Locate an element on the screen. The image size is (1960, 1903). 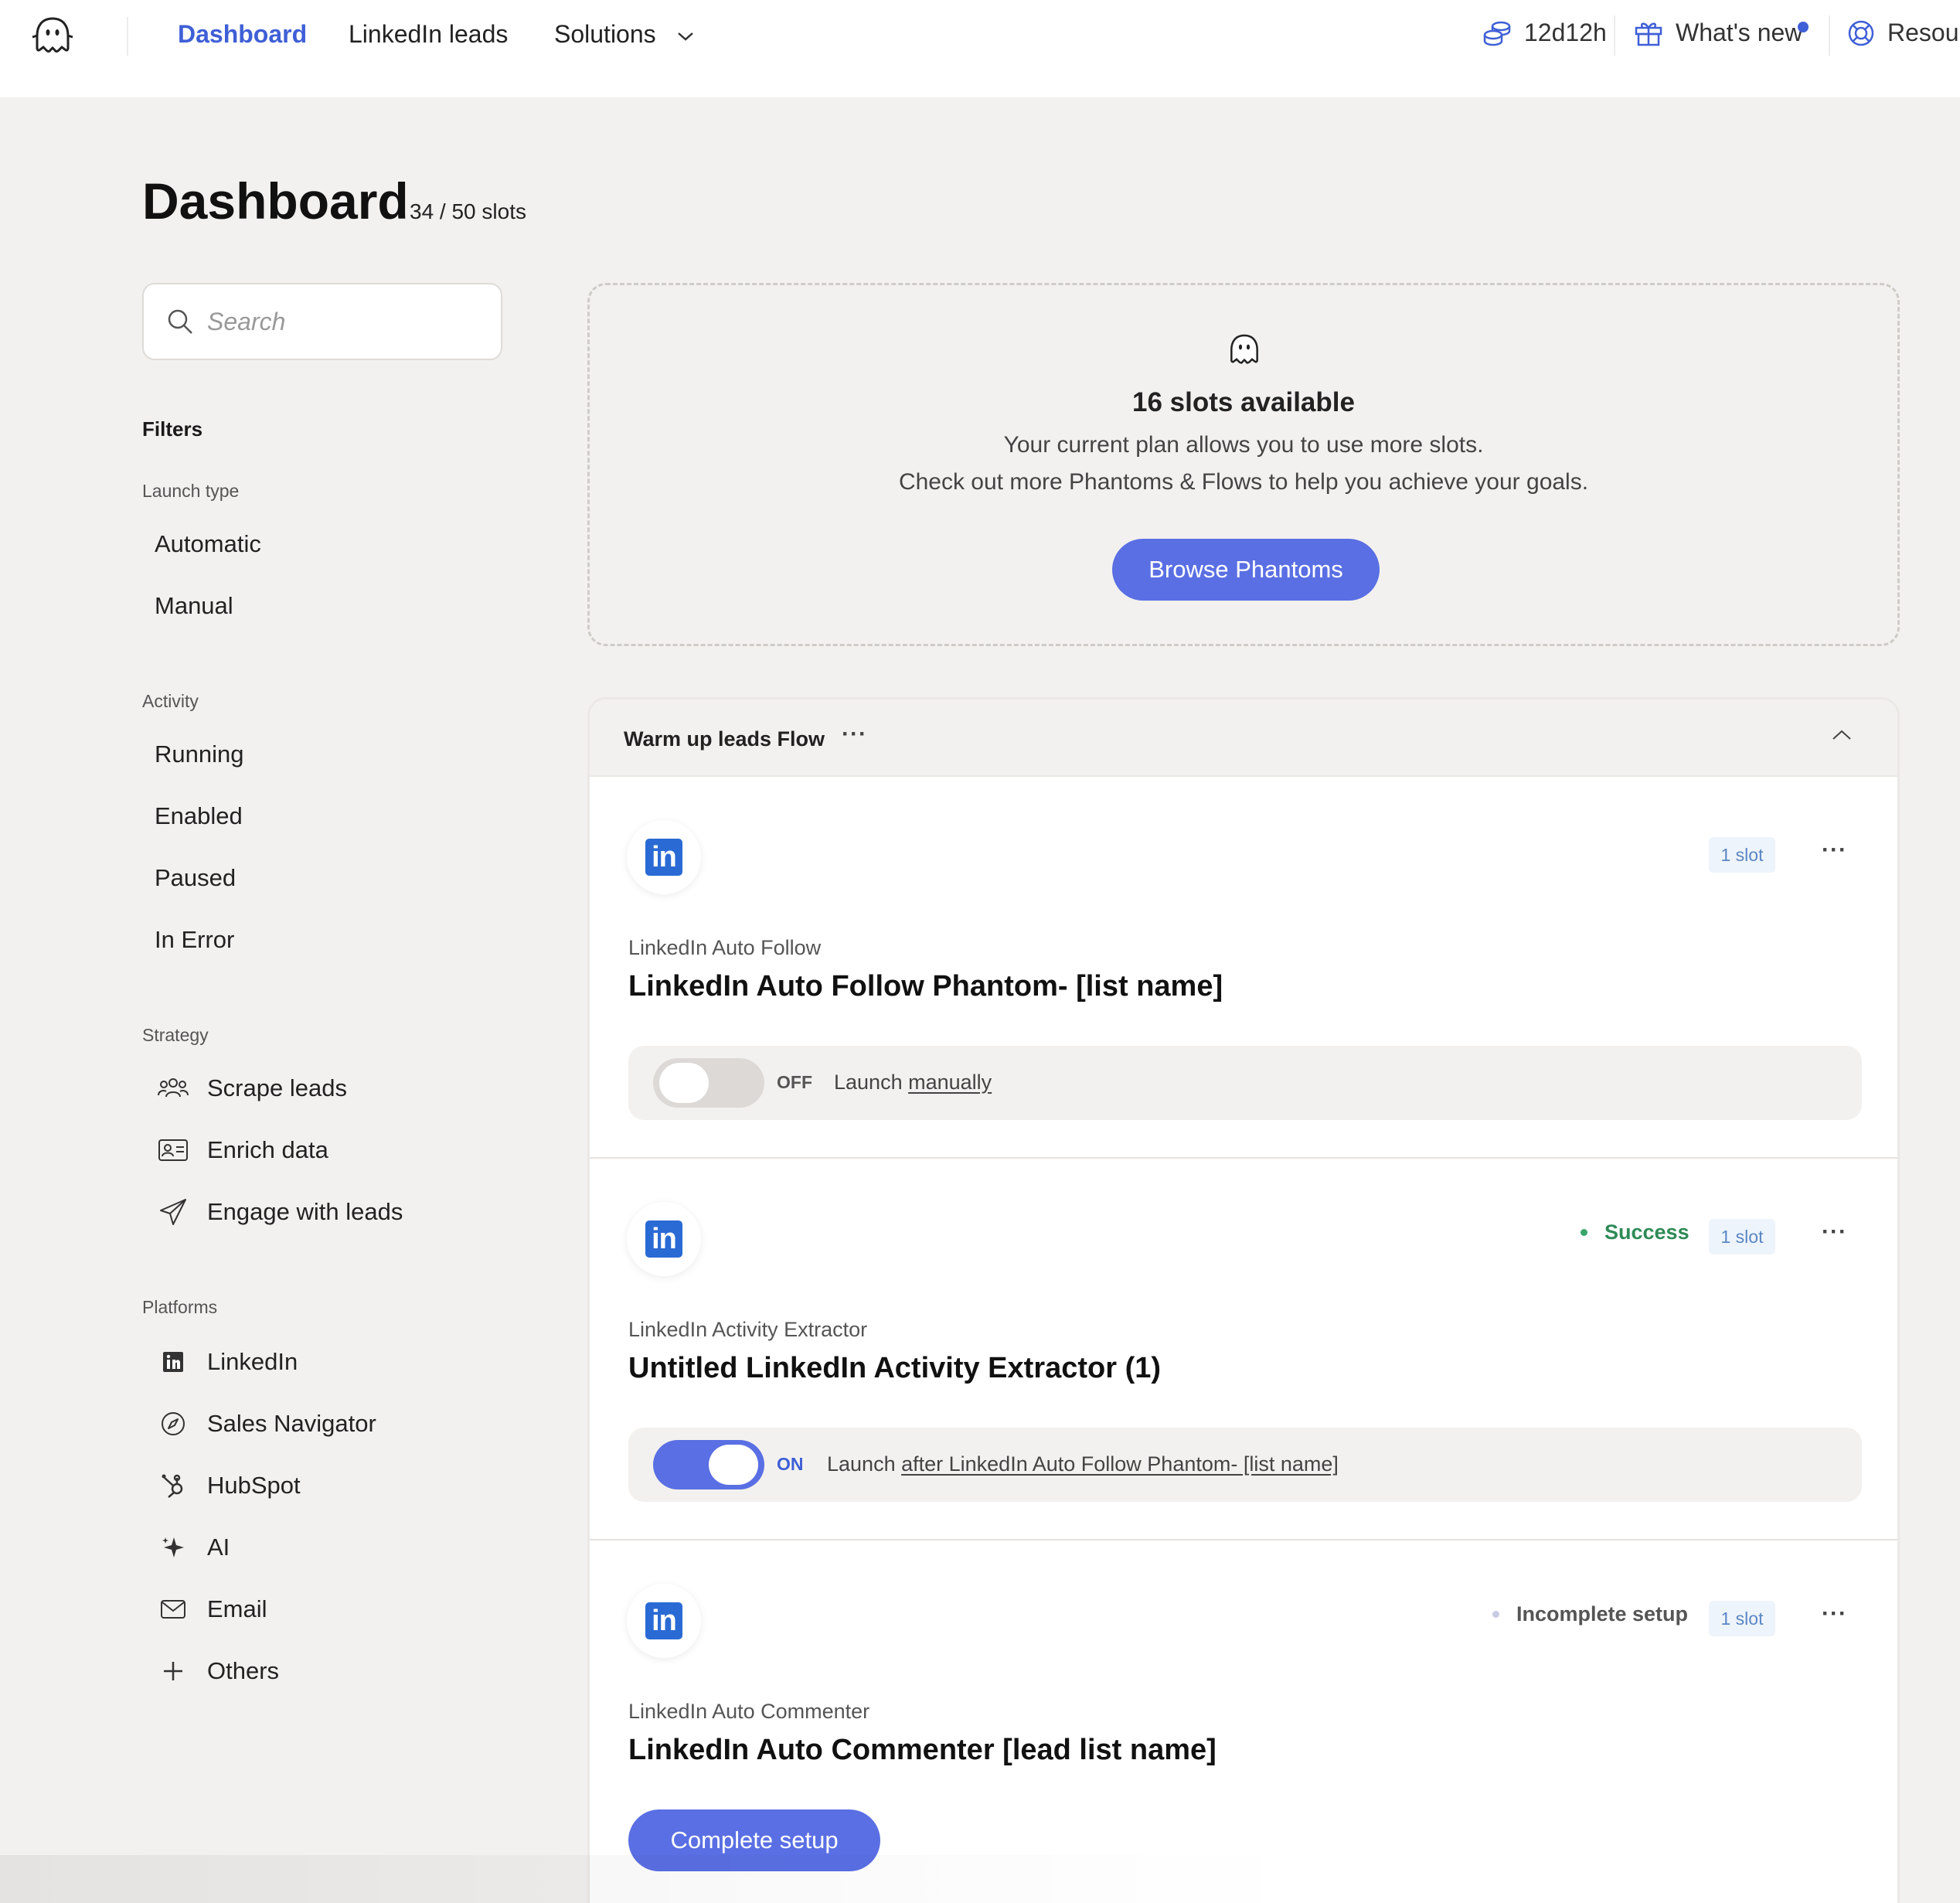
phantom-name: LinkedIn Auto Commenter [lead list name] is located at coordinates (922, 1751).